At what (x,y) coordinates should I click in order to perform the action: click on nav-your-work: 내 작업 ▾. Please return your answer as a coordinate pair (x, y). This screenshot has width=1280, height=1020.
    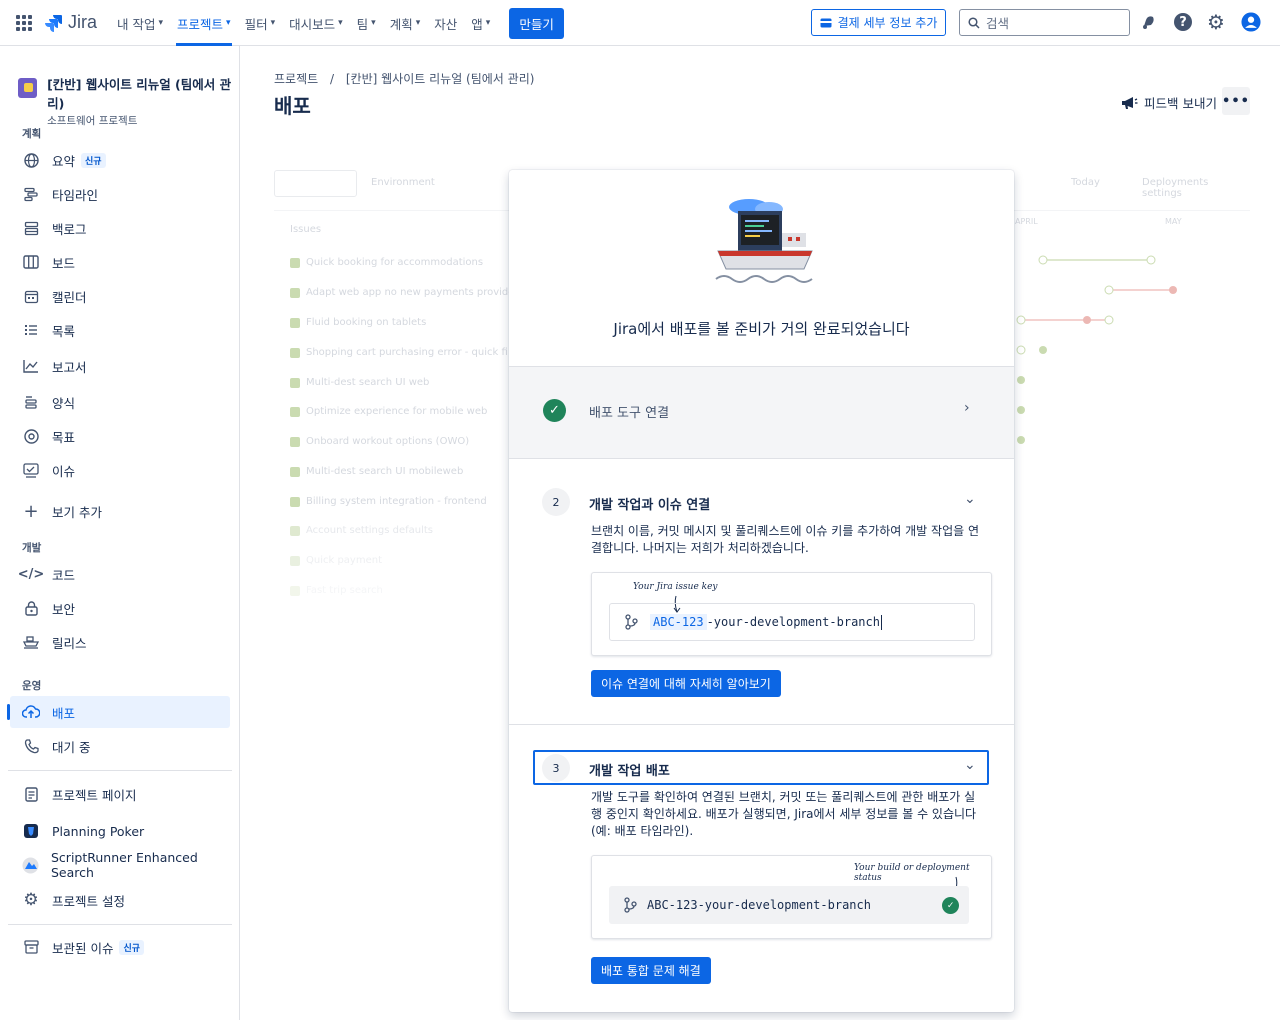
    Looking at the image, I should click on (140, 23).